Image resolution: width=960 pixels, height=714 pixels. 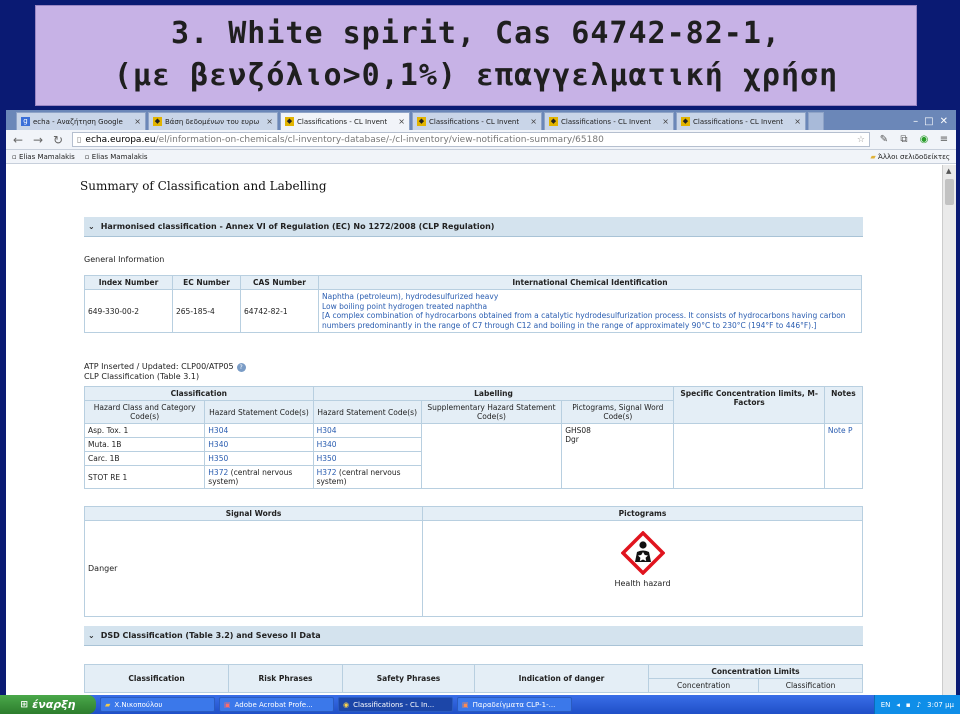 I want to click on new-tab-button, so click(x=816, y=121).